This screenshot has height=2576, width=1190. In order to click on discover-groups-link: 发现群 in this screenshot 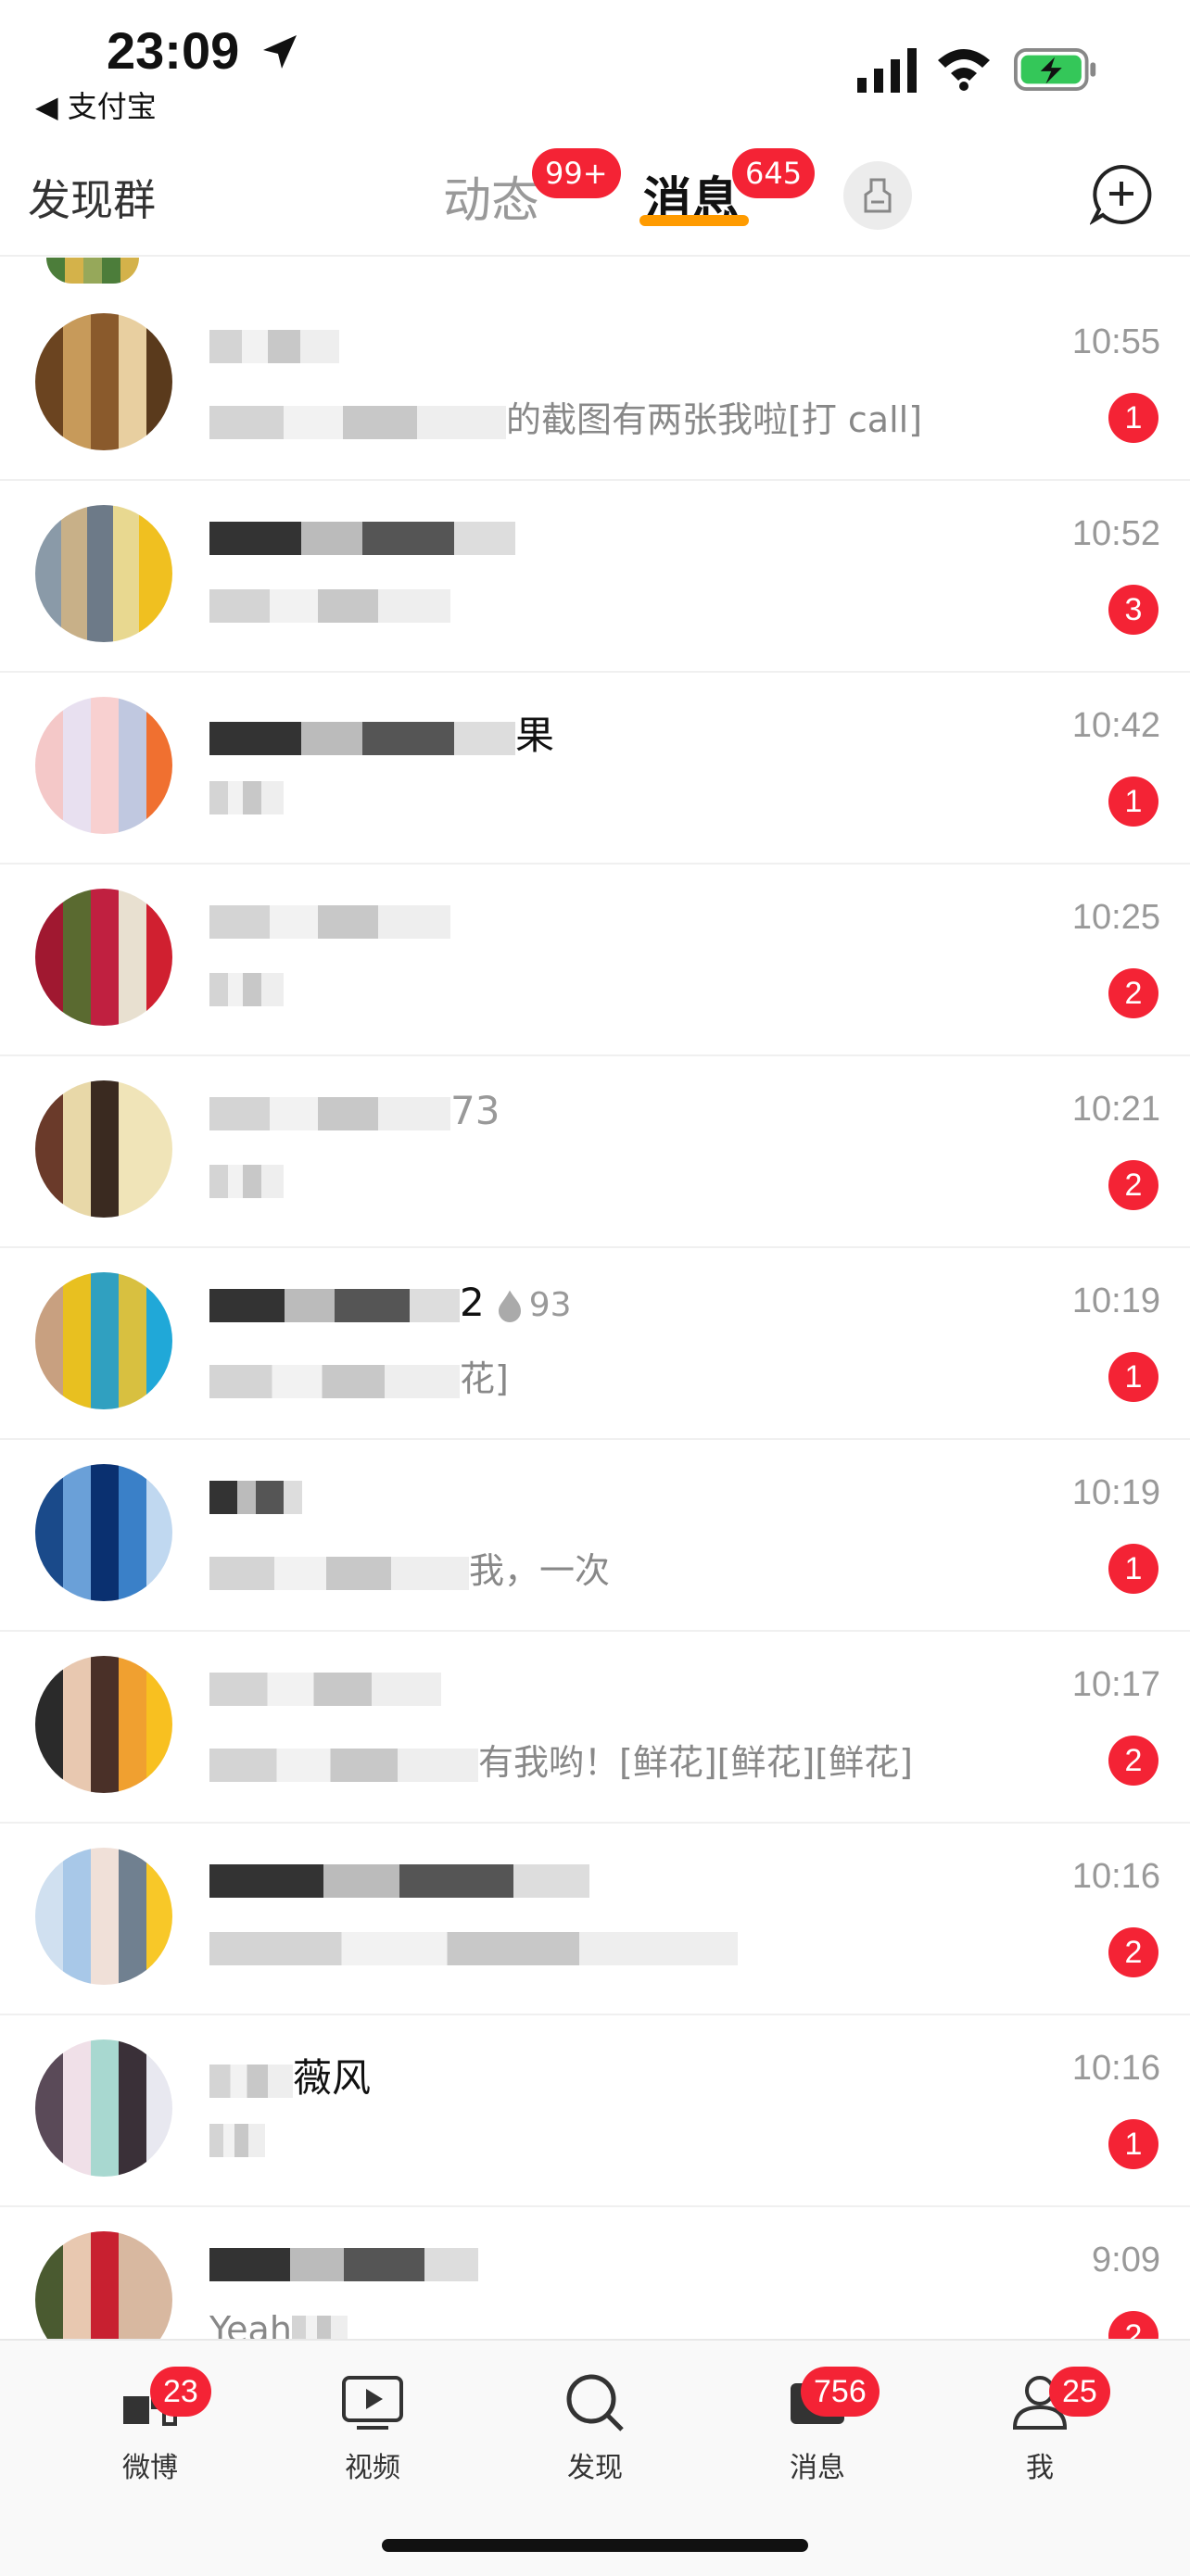, I will do `click(92, 197)`.